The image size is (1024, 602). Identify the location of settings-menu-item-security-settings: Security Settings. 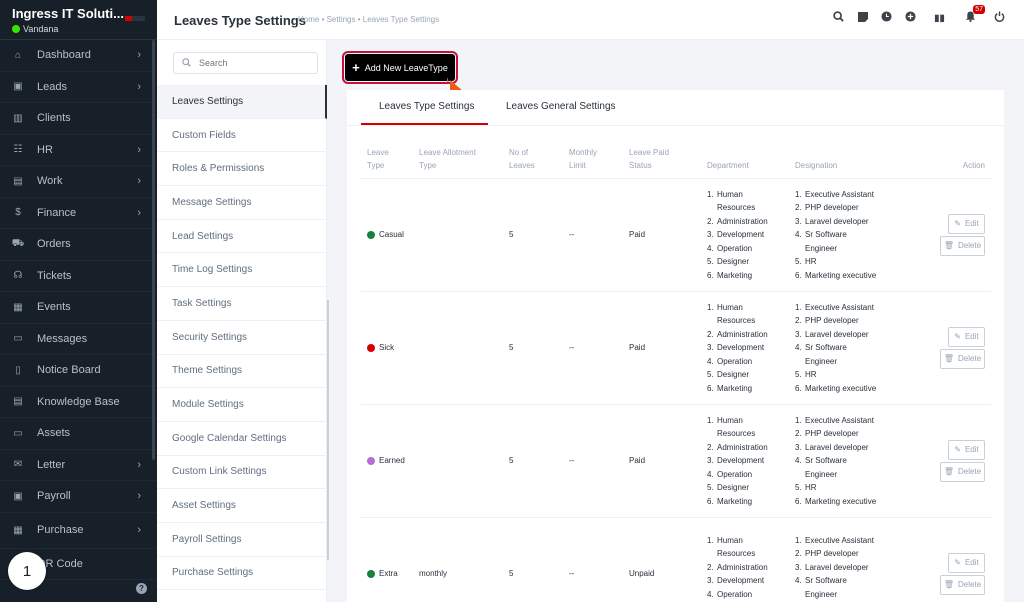
(242, 338).